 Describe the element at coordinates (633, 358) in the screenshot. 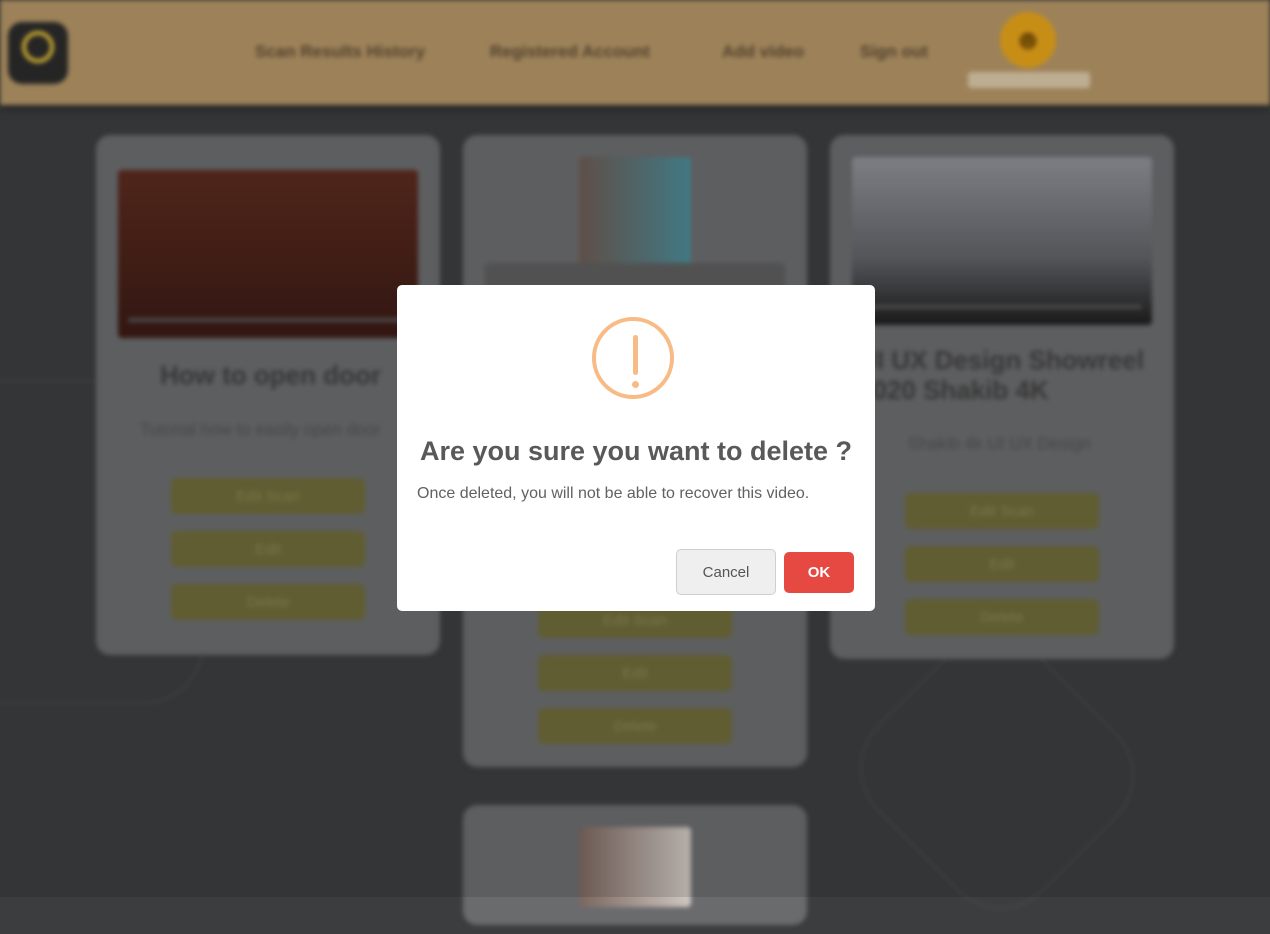

I see `exclamation-warning-icon` at that location.